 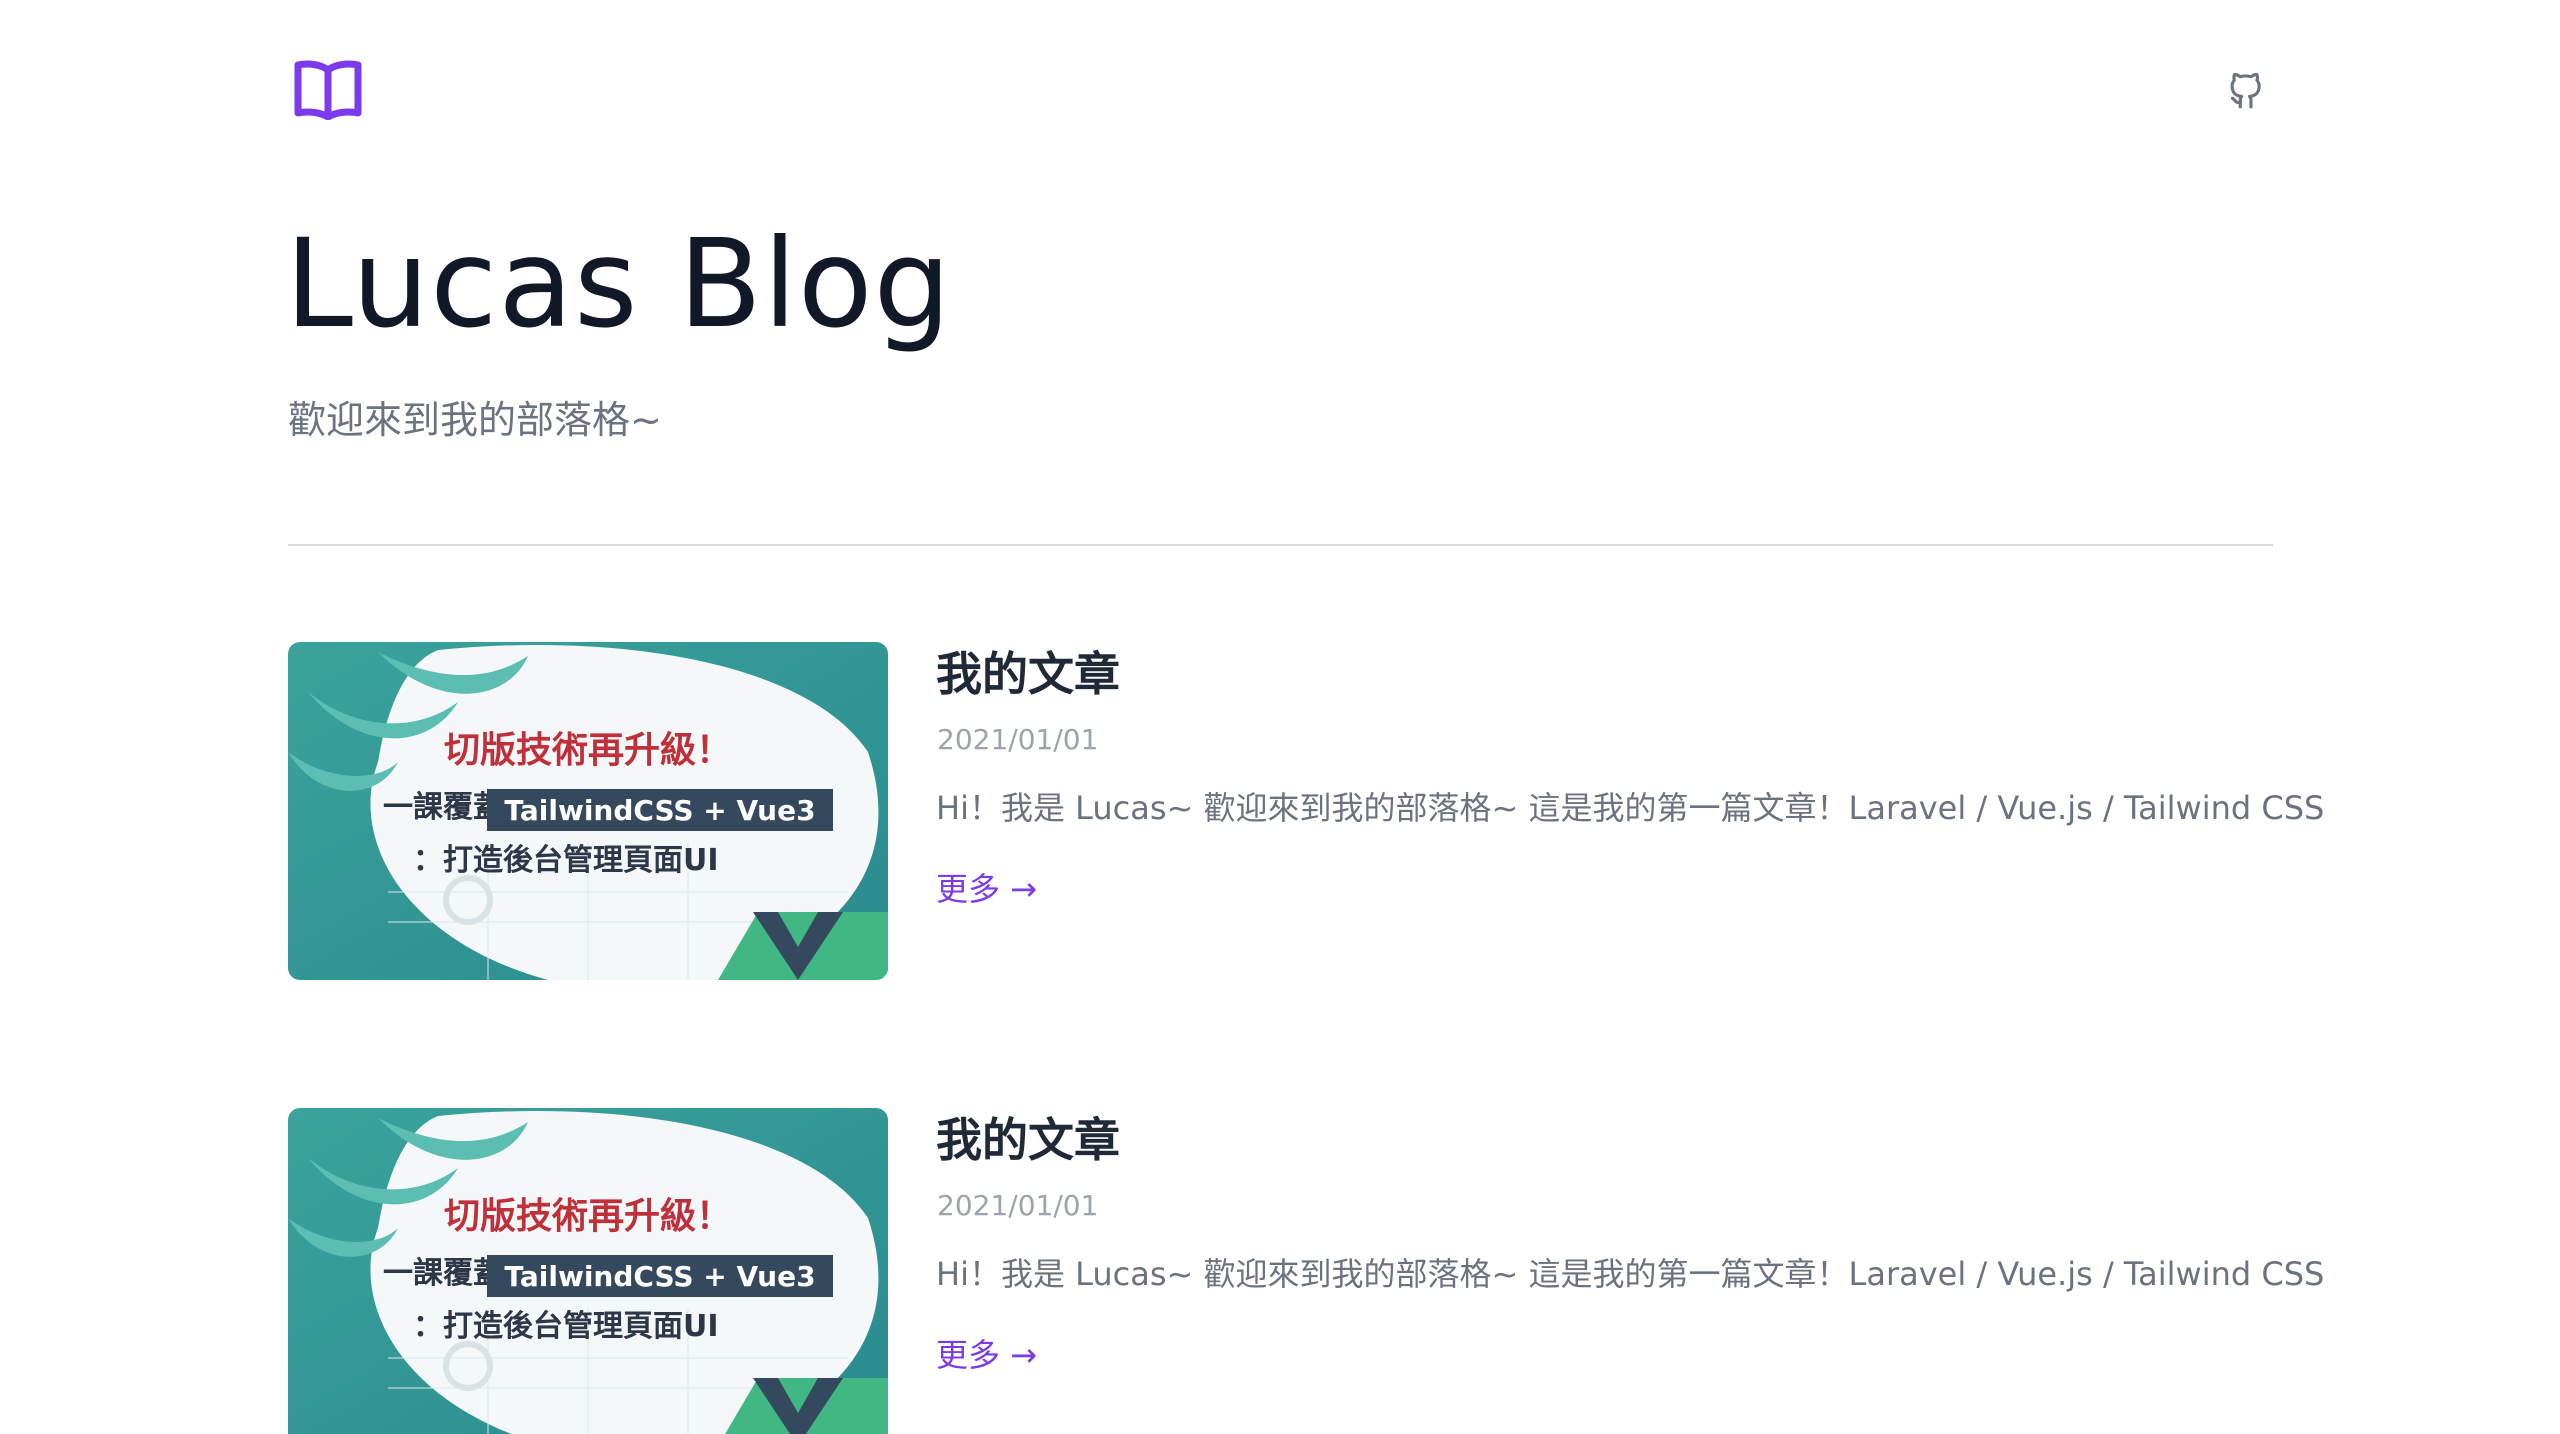 I want to click on blog-subtitle: 歡迎來到我的部落格~, so click(x=475, y=420).